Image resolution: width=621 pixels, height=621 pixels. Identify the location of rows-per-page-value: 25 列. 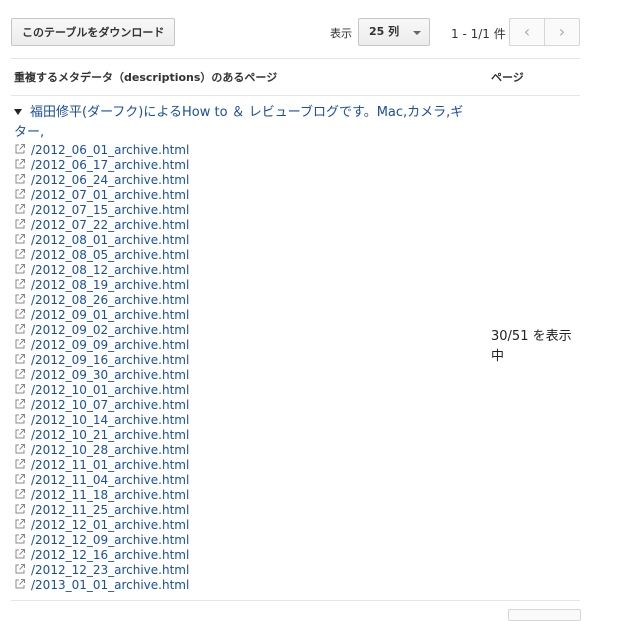
(384, 31).